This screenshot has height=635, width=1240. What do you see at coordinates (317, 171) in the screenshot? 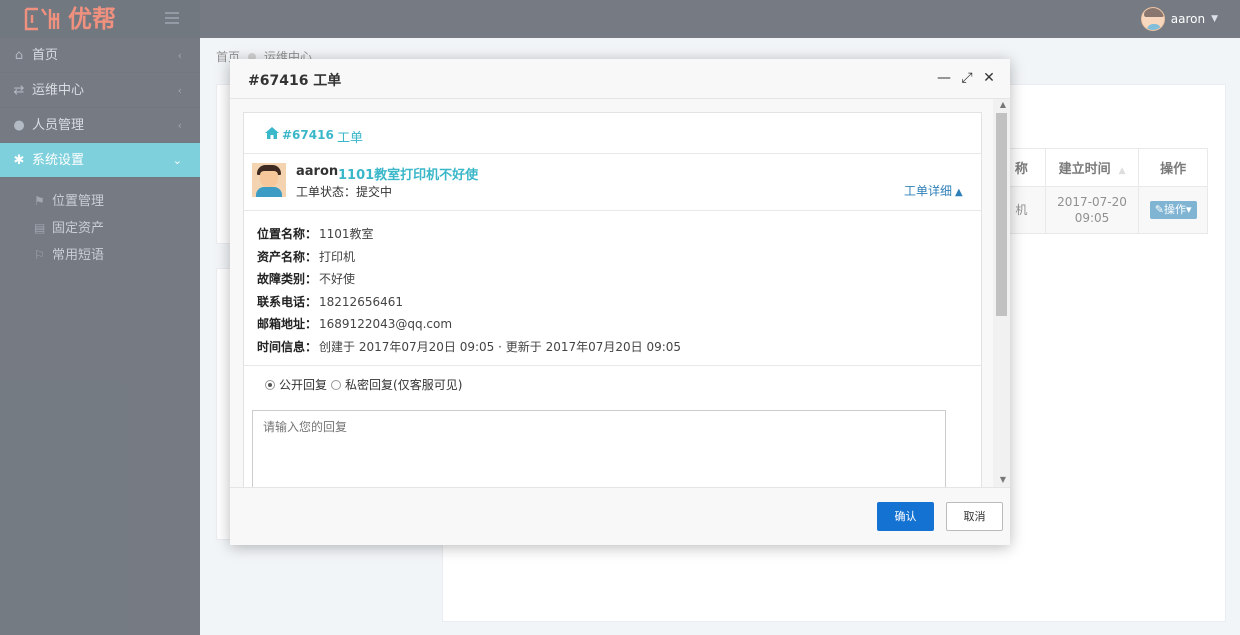
I see `ticket-user: aaron` at bounding box center [317, 171].